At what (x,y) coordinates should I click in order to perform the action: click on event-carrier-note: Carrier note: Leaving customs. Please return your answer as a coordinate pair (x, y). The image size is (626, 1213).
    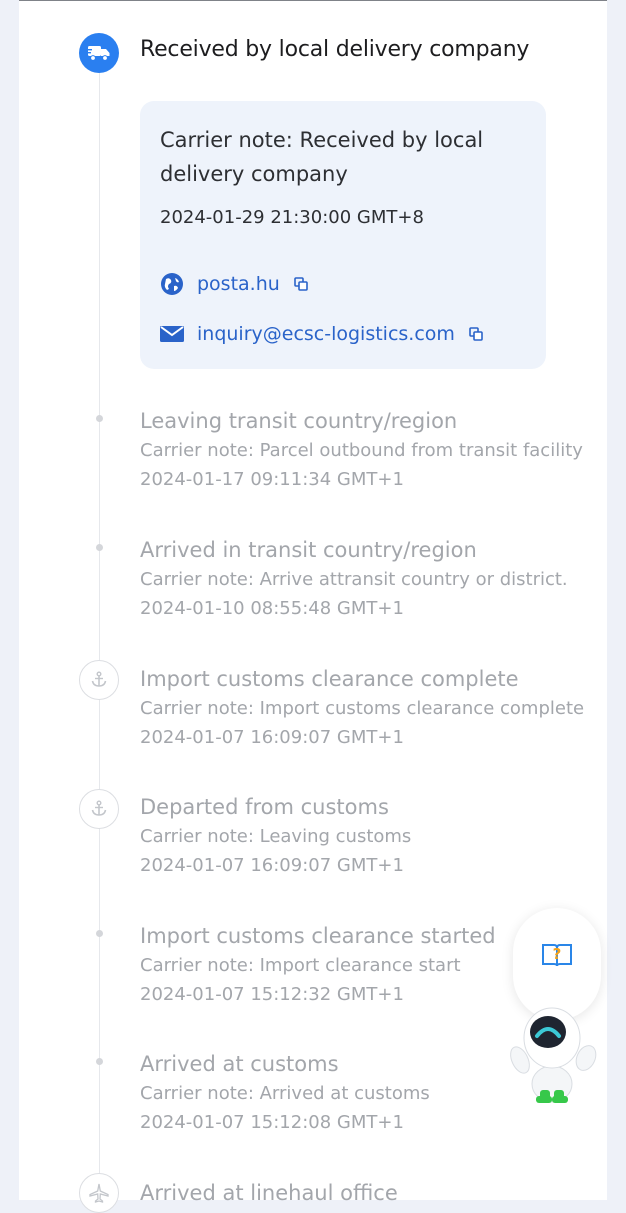
    Looking at the image, I should click on (276, 836).